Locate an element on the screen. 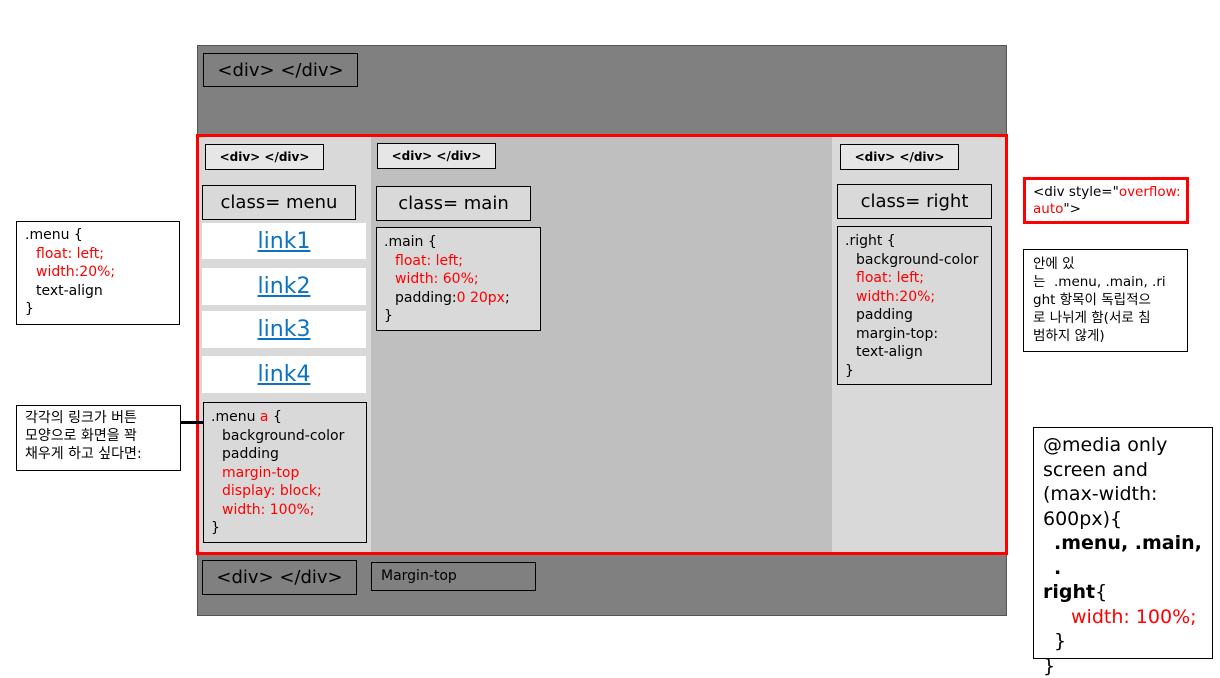  right-div-tag: <div> </div> is located at coordinates (899, 157).